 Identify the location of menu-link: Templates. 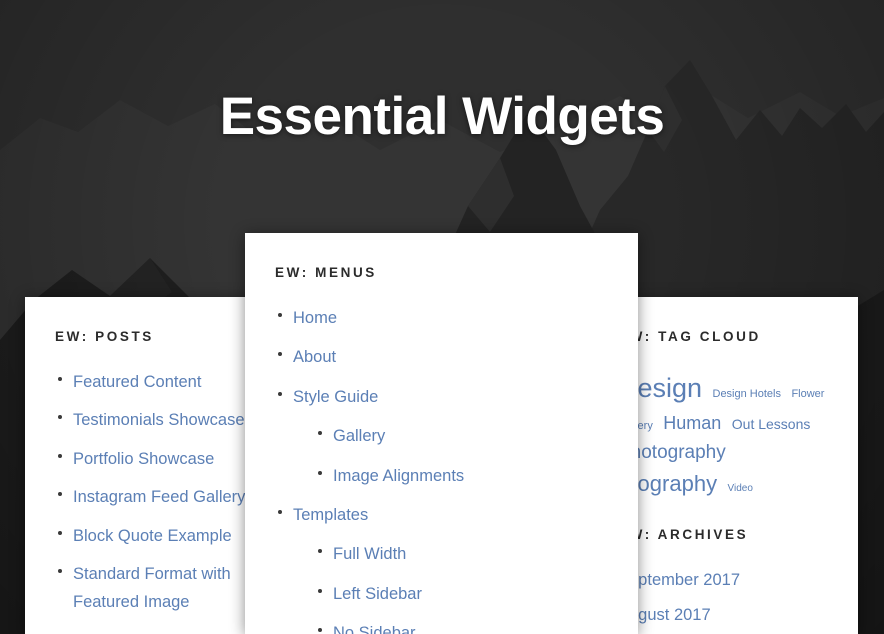
(330, 515).